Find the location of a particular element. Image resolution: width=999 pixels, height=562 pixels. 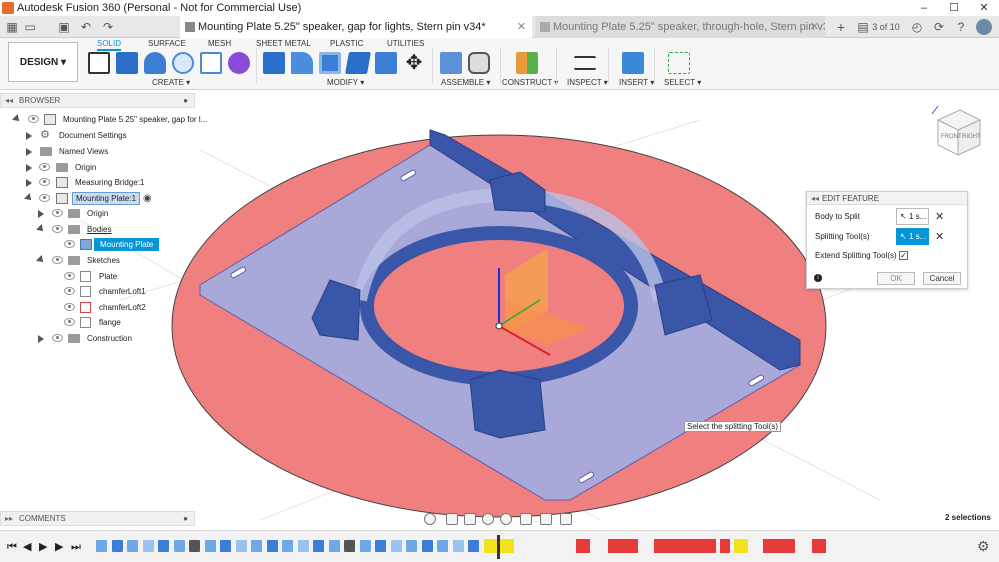

tab-surface: SURFACE is located at coordinates (167, 43).